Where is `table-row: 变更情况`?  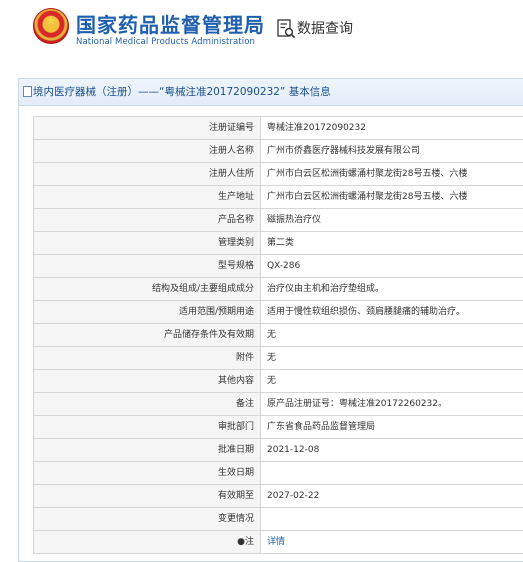
table-row: 变更情况 is located at coordinates (278, 519).